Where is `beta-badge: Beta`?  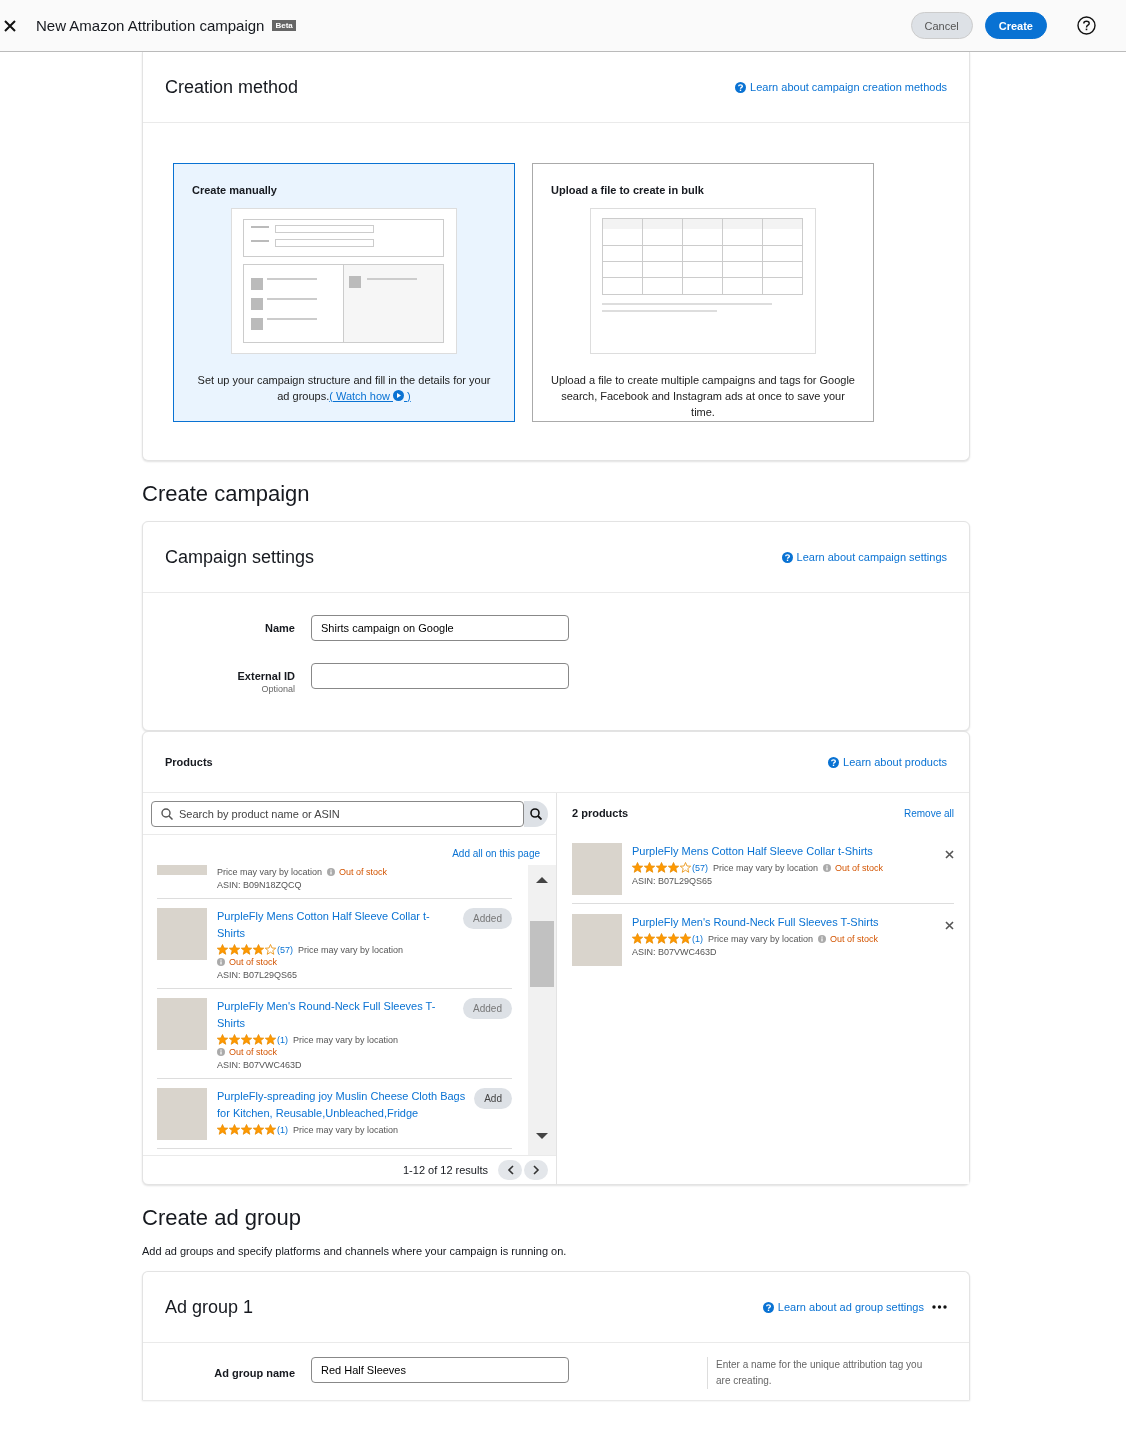
beta-badge: Beta is located at coordinates (284, 25).